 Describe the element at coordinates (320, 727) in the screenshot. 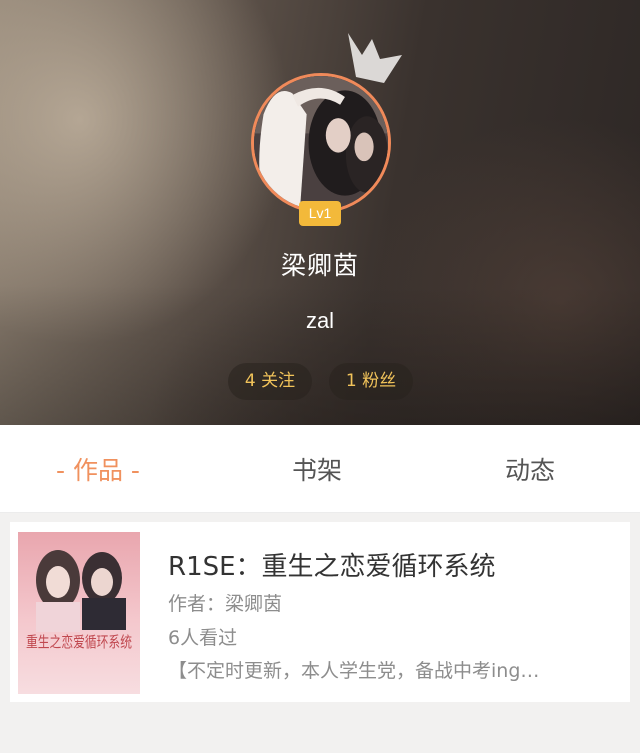

I see `page-bottom` at that location.